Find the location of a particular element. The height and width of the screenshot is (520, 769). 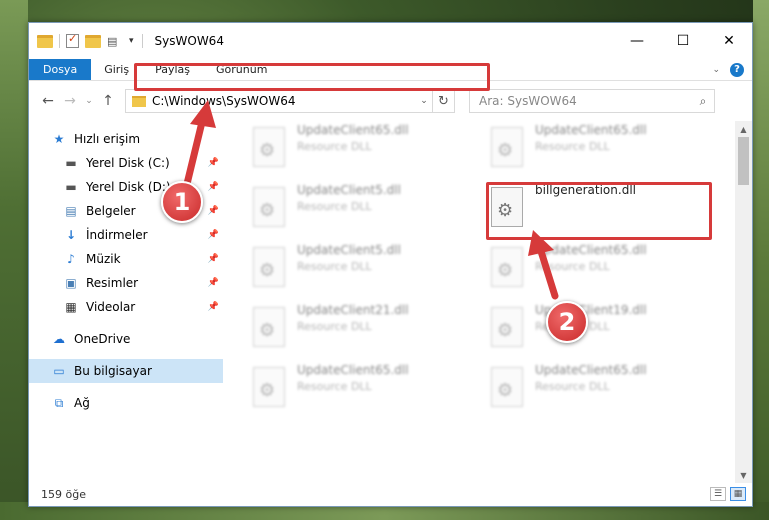

minimize-button: — is located at coordinates (637, 41).